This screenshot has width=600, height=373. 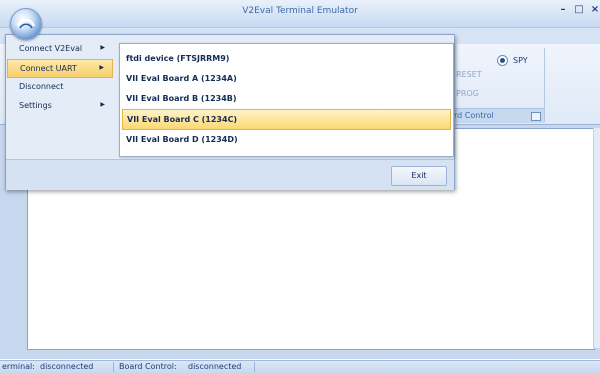 I want to click on submenu-item-eval-board-b: VII Eval Board B (1234B), so click(x=285, y=98).